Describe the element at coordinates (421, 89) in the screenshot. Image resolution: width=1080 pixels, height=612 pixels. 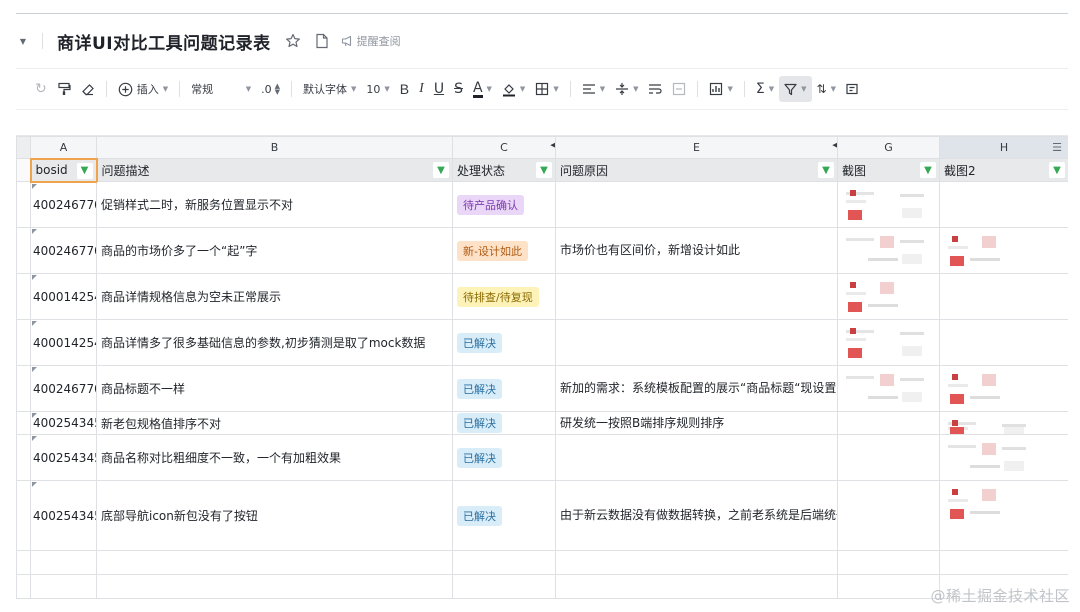
I see `italic-button: I` at that location.